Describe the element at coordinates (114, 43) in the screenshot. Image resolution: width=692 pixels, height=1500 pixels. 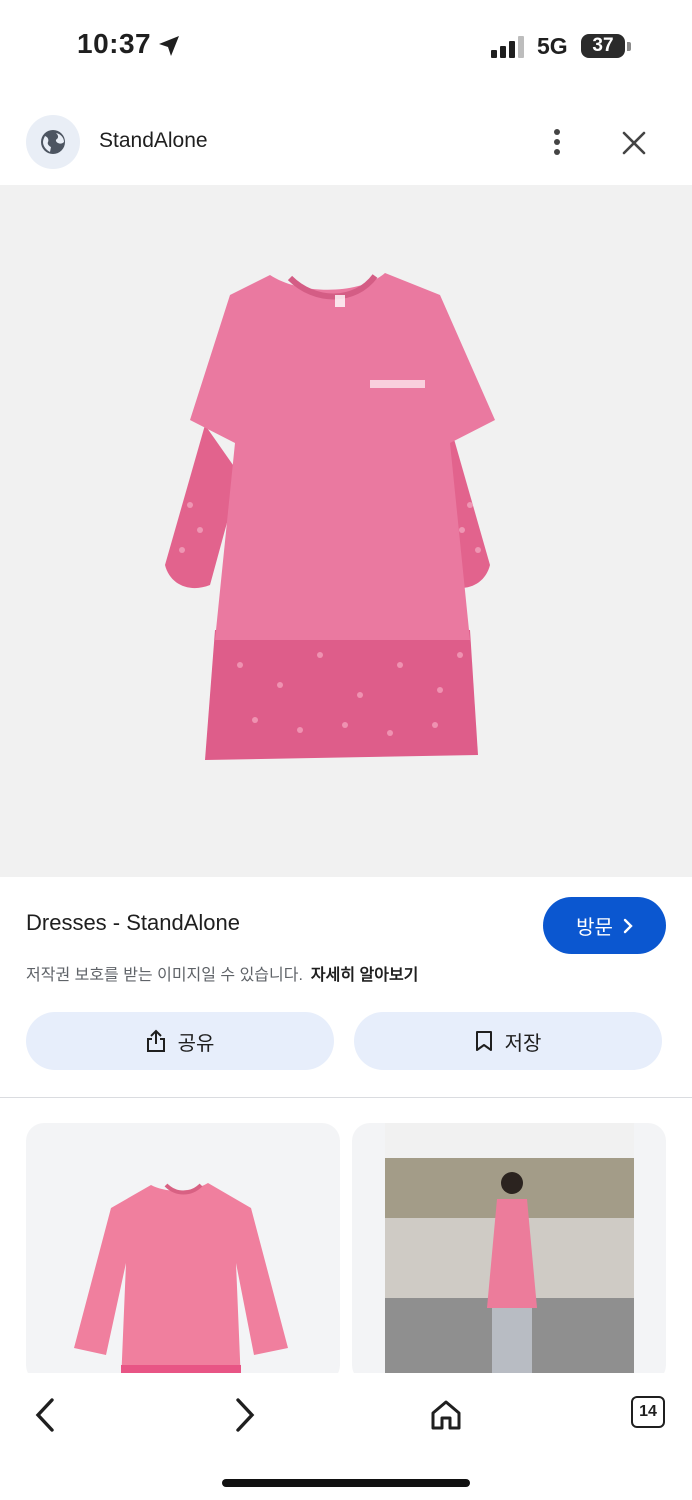
I see `status-time: 10:37` at that location.